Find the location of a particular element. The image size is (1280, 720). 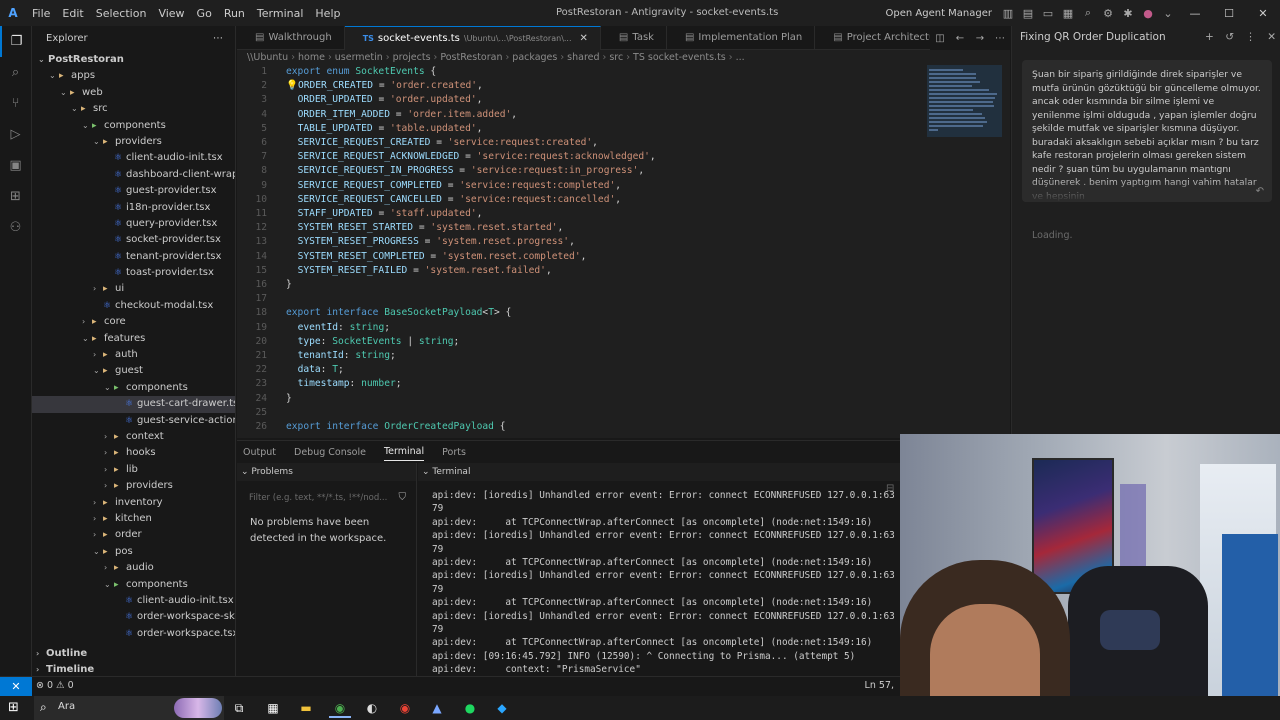

menu-edit: Edit is located at coordinates (72, 13).